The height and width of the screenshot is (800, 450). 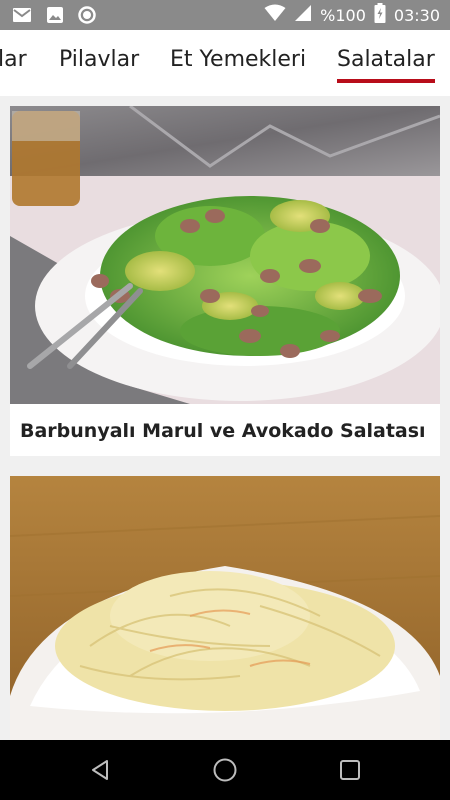 I want to click on home-icon, so click(x=225, y=770).